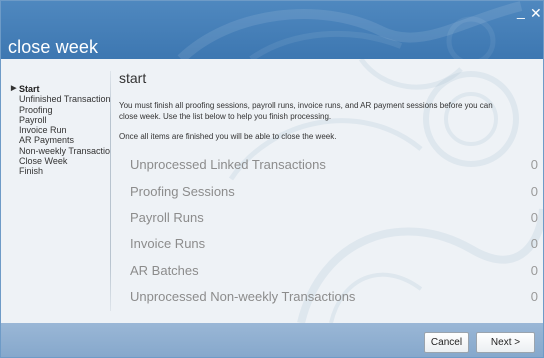 Image resolution: width=544 pixels, height=358 pixels. Describe the element at coordinates (272, 340) in the screenshot. I see `dialog-footer: Cancel Next >` at that location.